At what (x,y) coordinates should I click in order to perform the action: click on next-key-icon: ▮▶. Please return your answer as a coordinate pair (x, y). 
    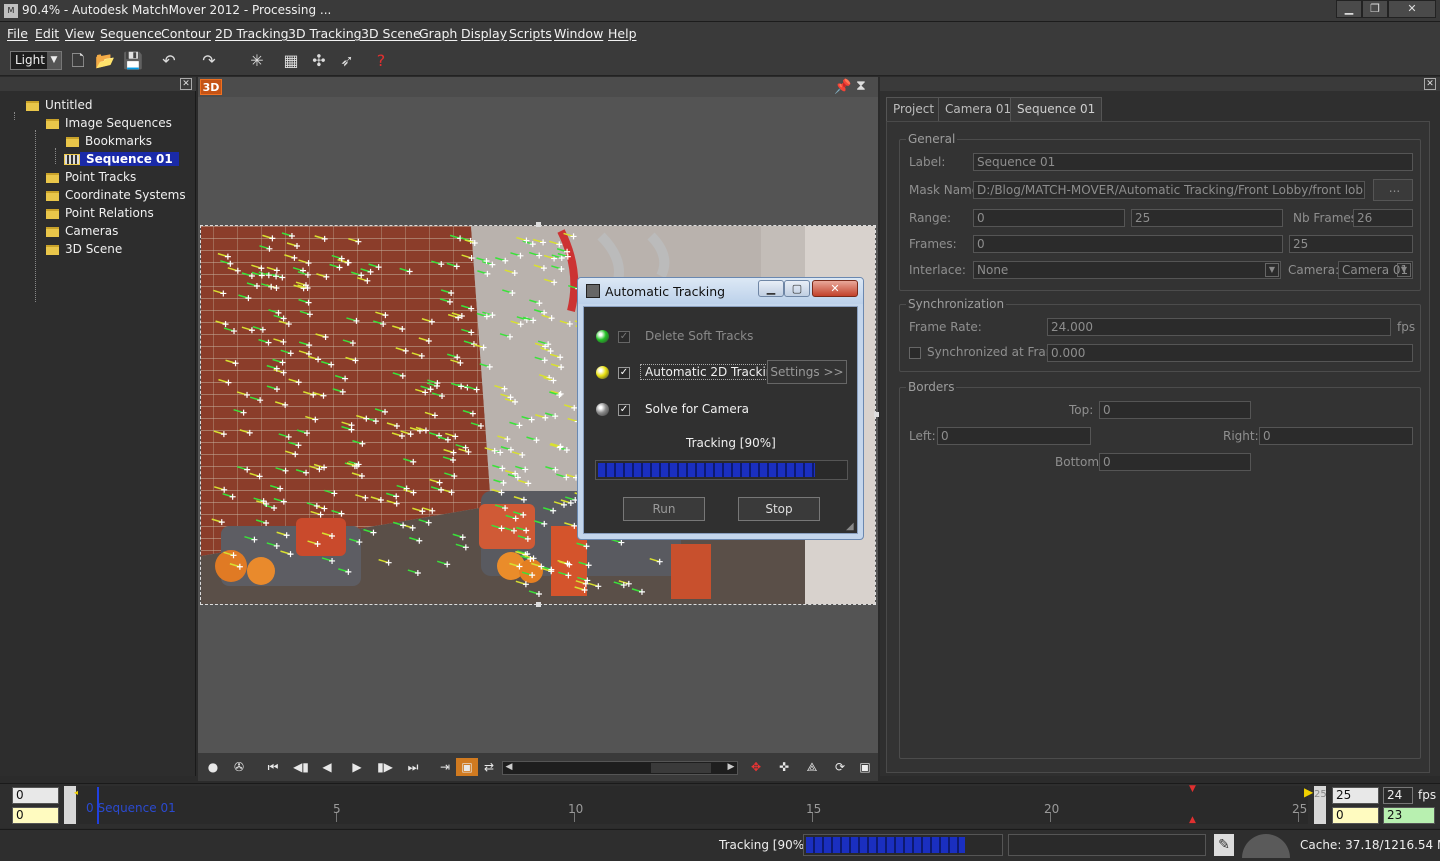
    Looking at the image, I should click on (385, 767).